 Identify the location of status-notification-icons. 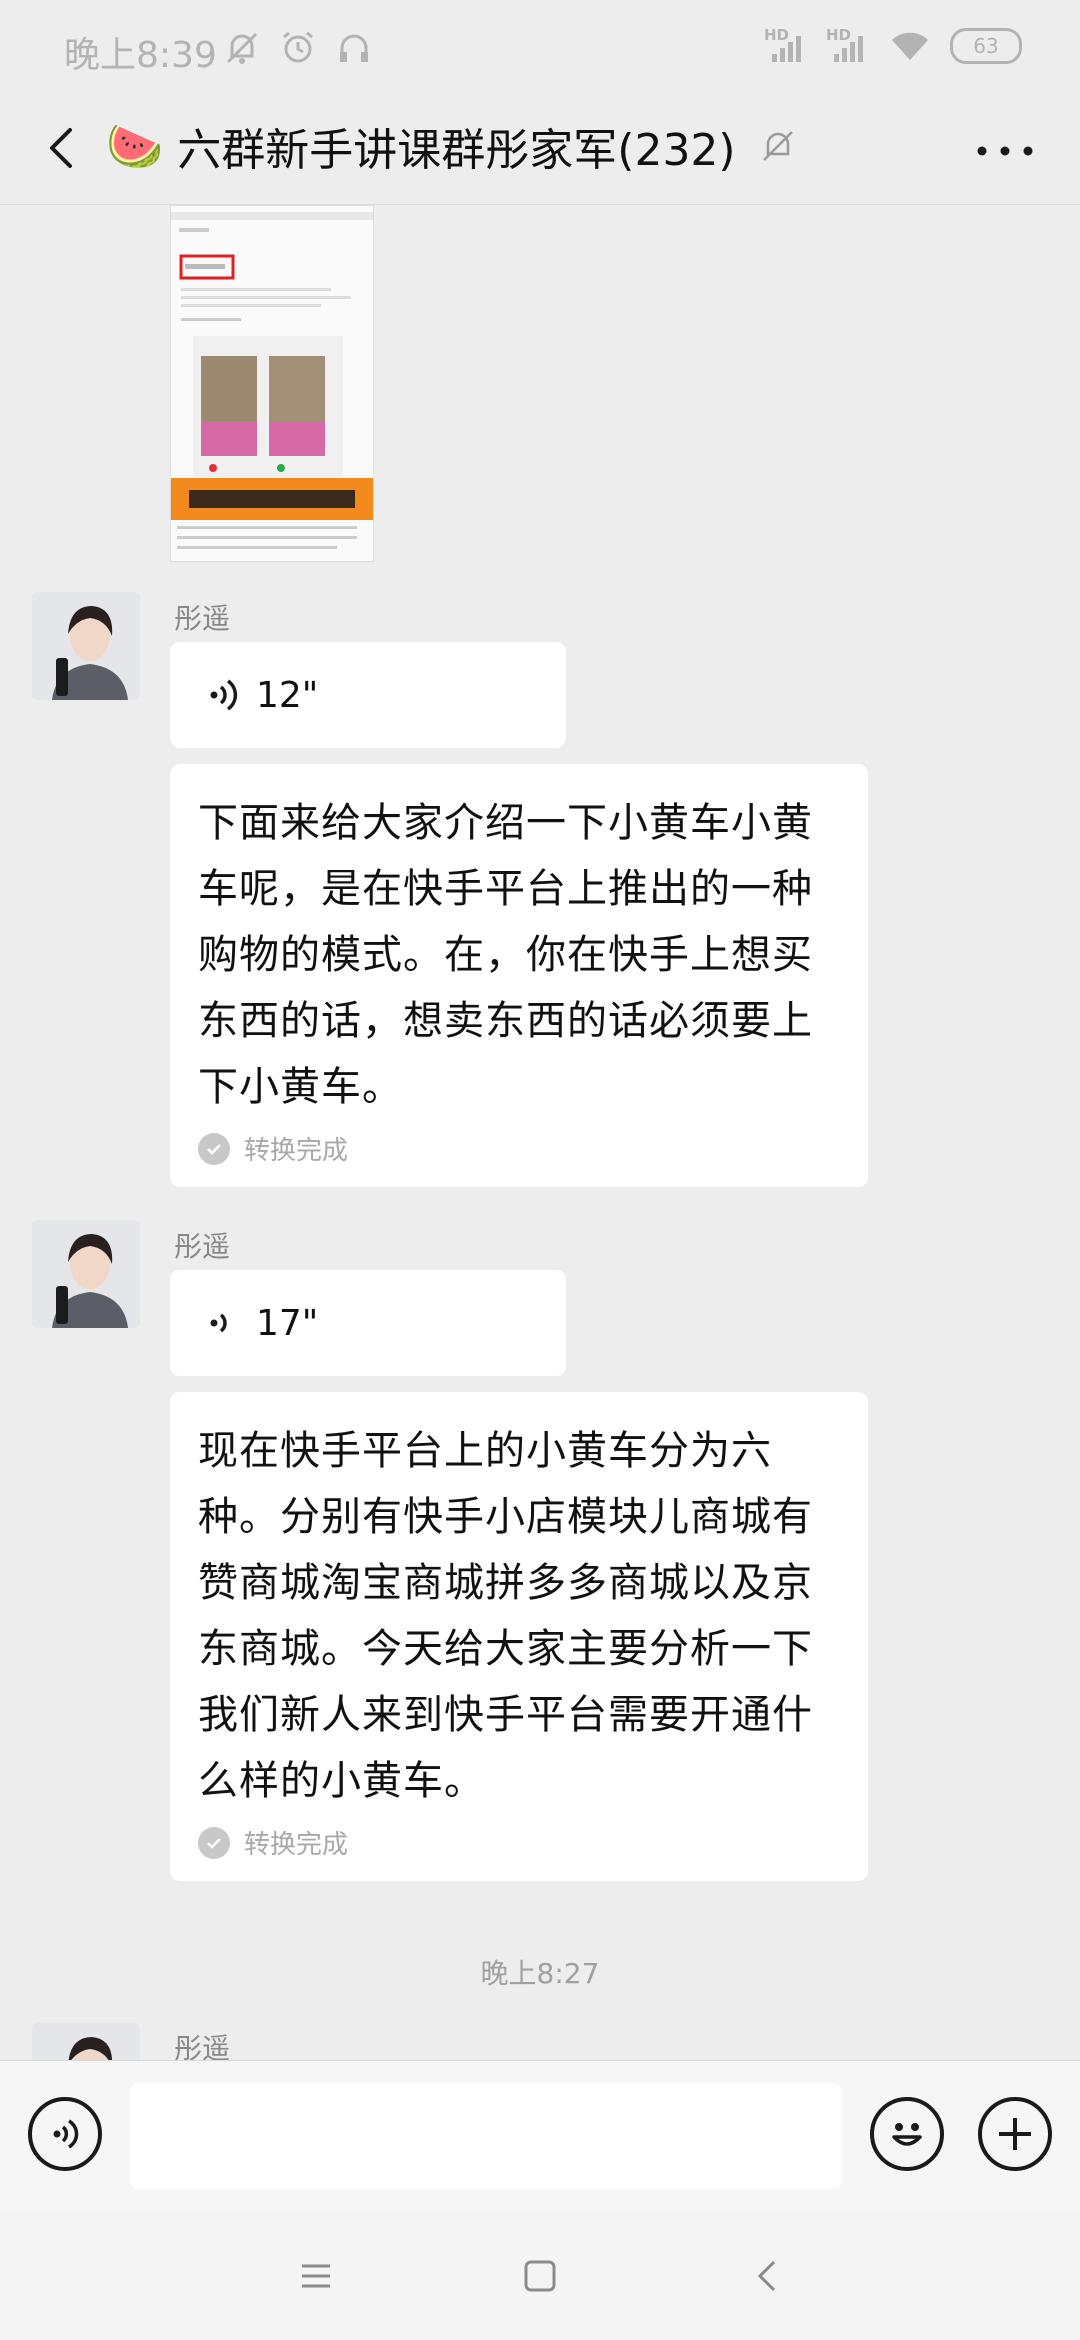
(298, 48).